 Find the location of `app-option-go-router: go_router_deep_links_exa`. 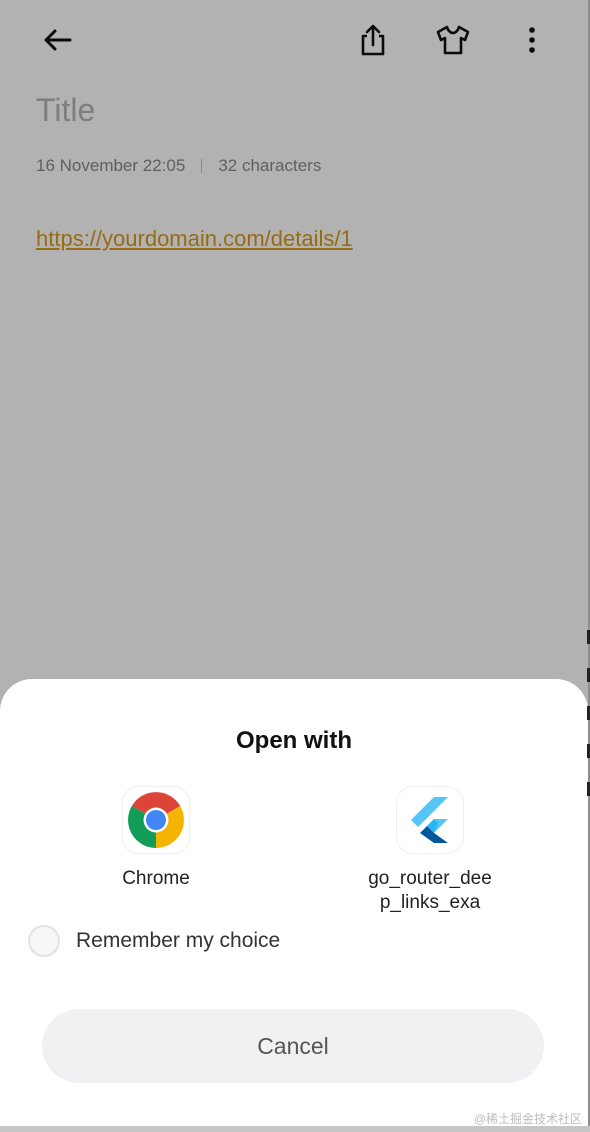

app-option-go-router: go_router_deep_links_exa is located at coordinates (430, 851).